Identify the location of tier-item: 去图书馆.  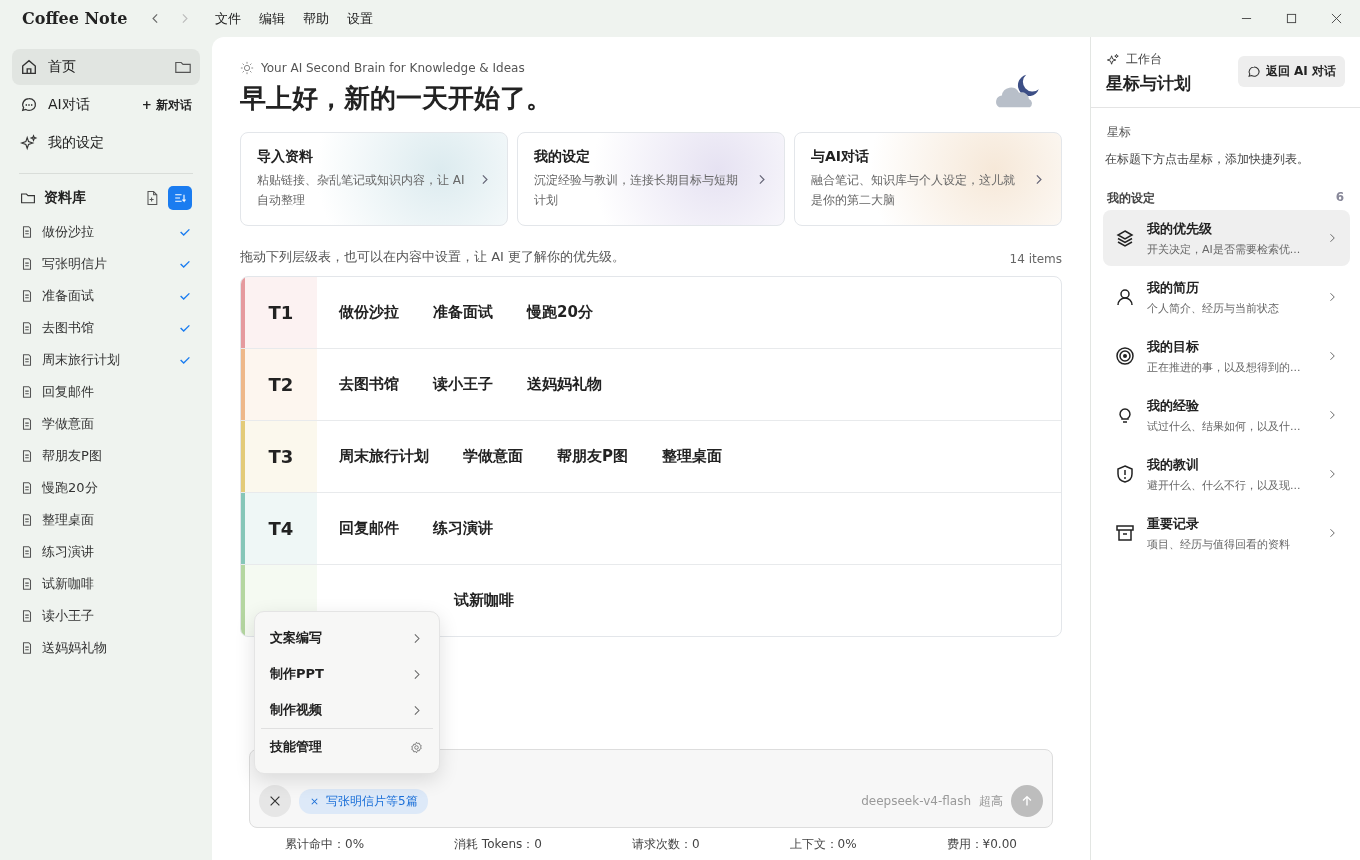
(369, 384).